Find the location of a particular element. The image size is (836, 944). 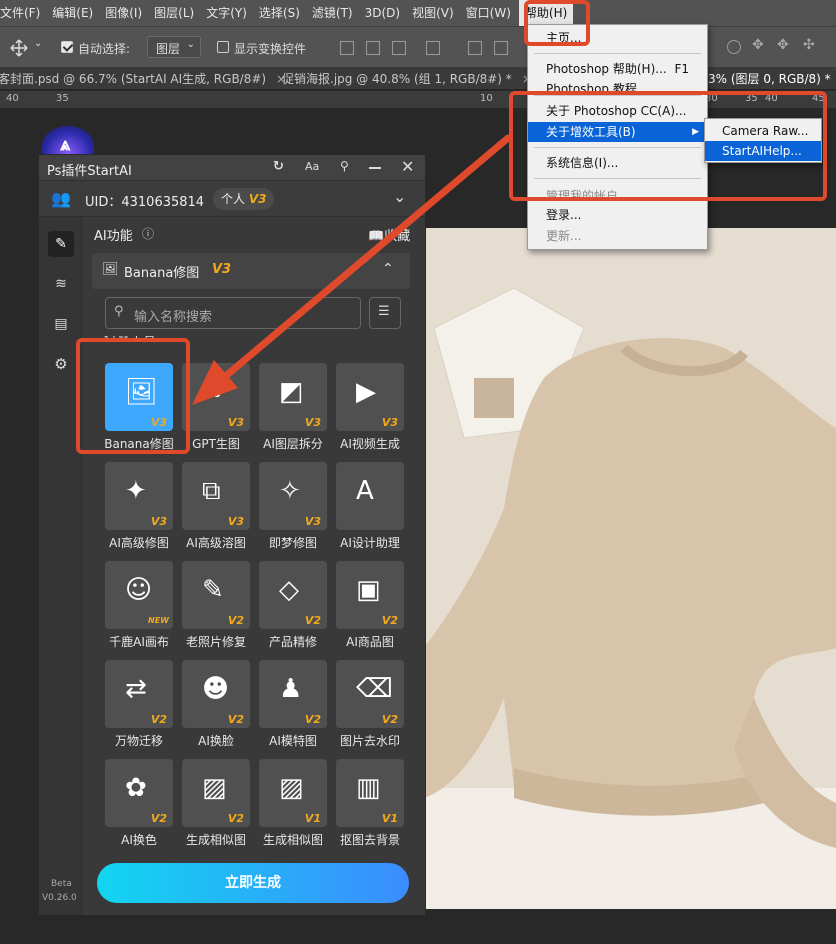

align-center-icon is located at coordinates (373, 48).